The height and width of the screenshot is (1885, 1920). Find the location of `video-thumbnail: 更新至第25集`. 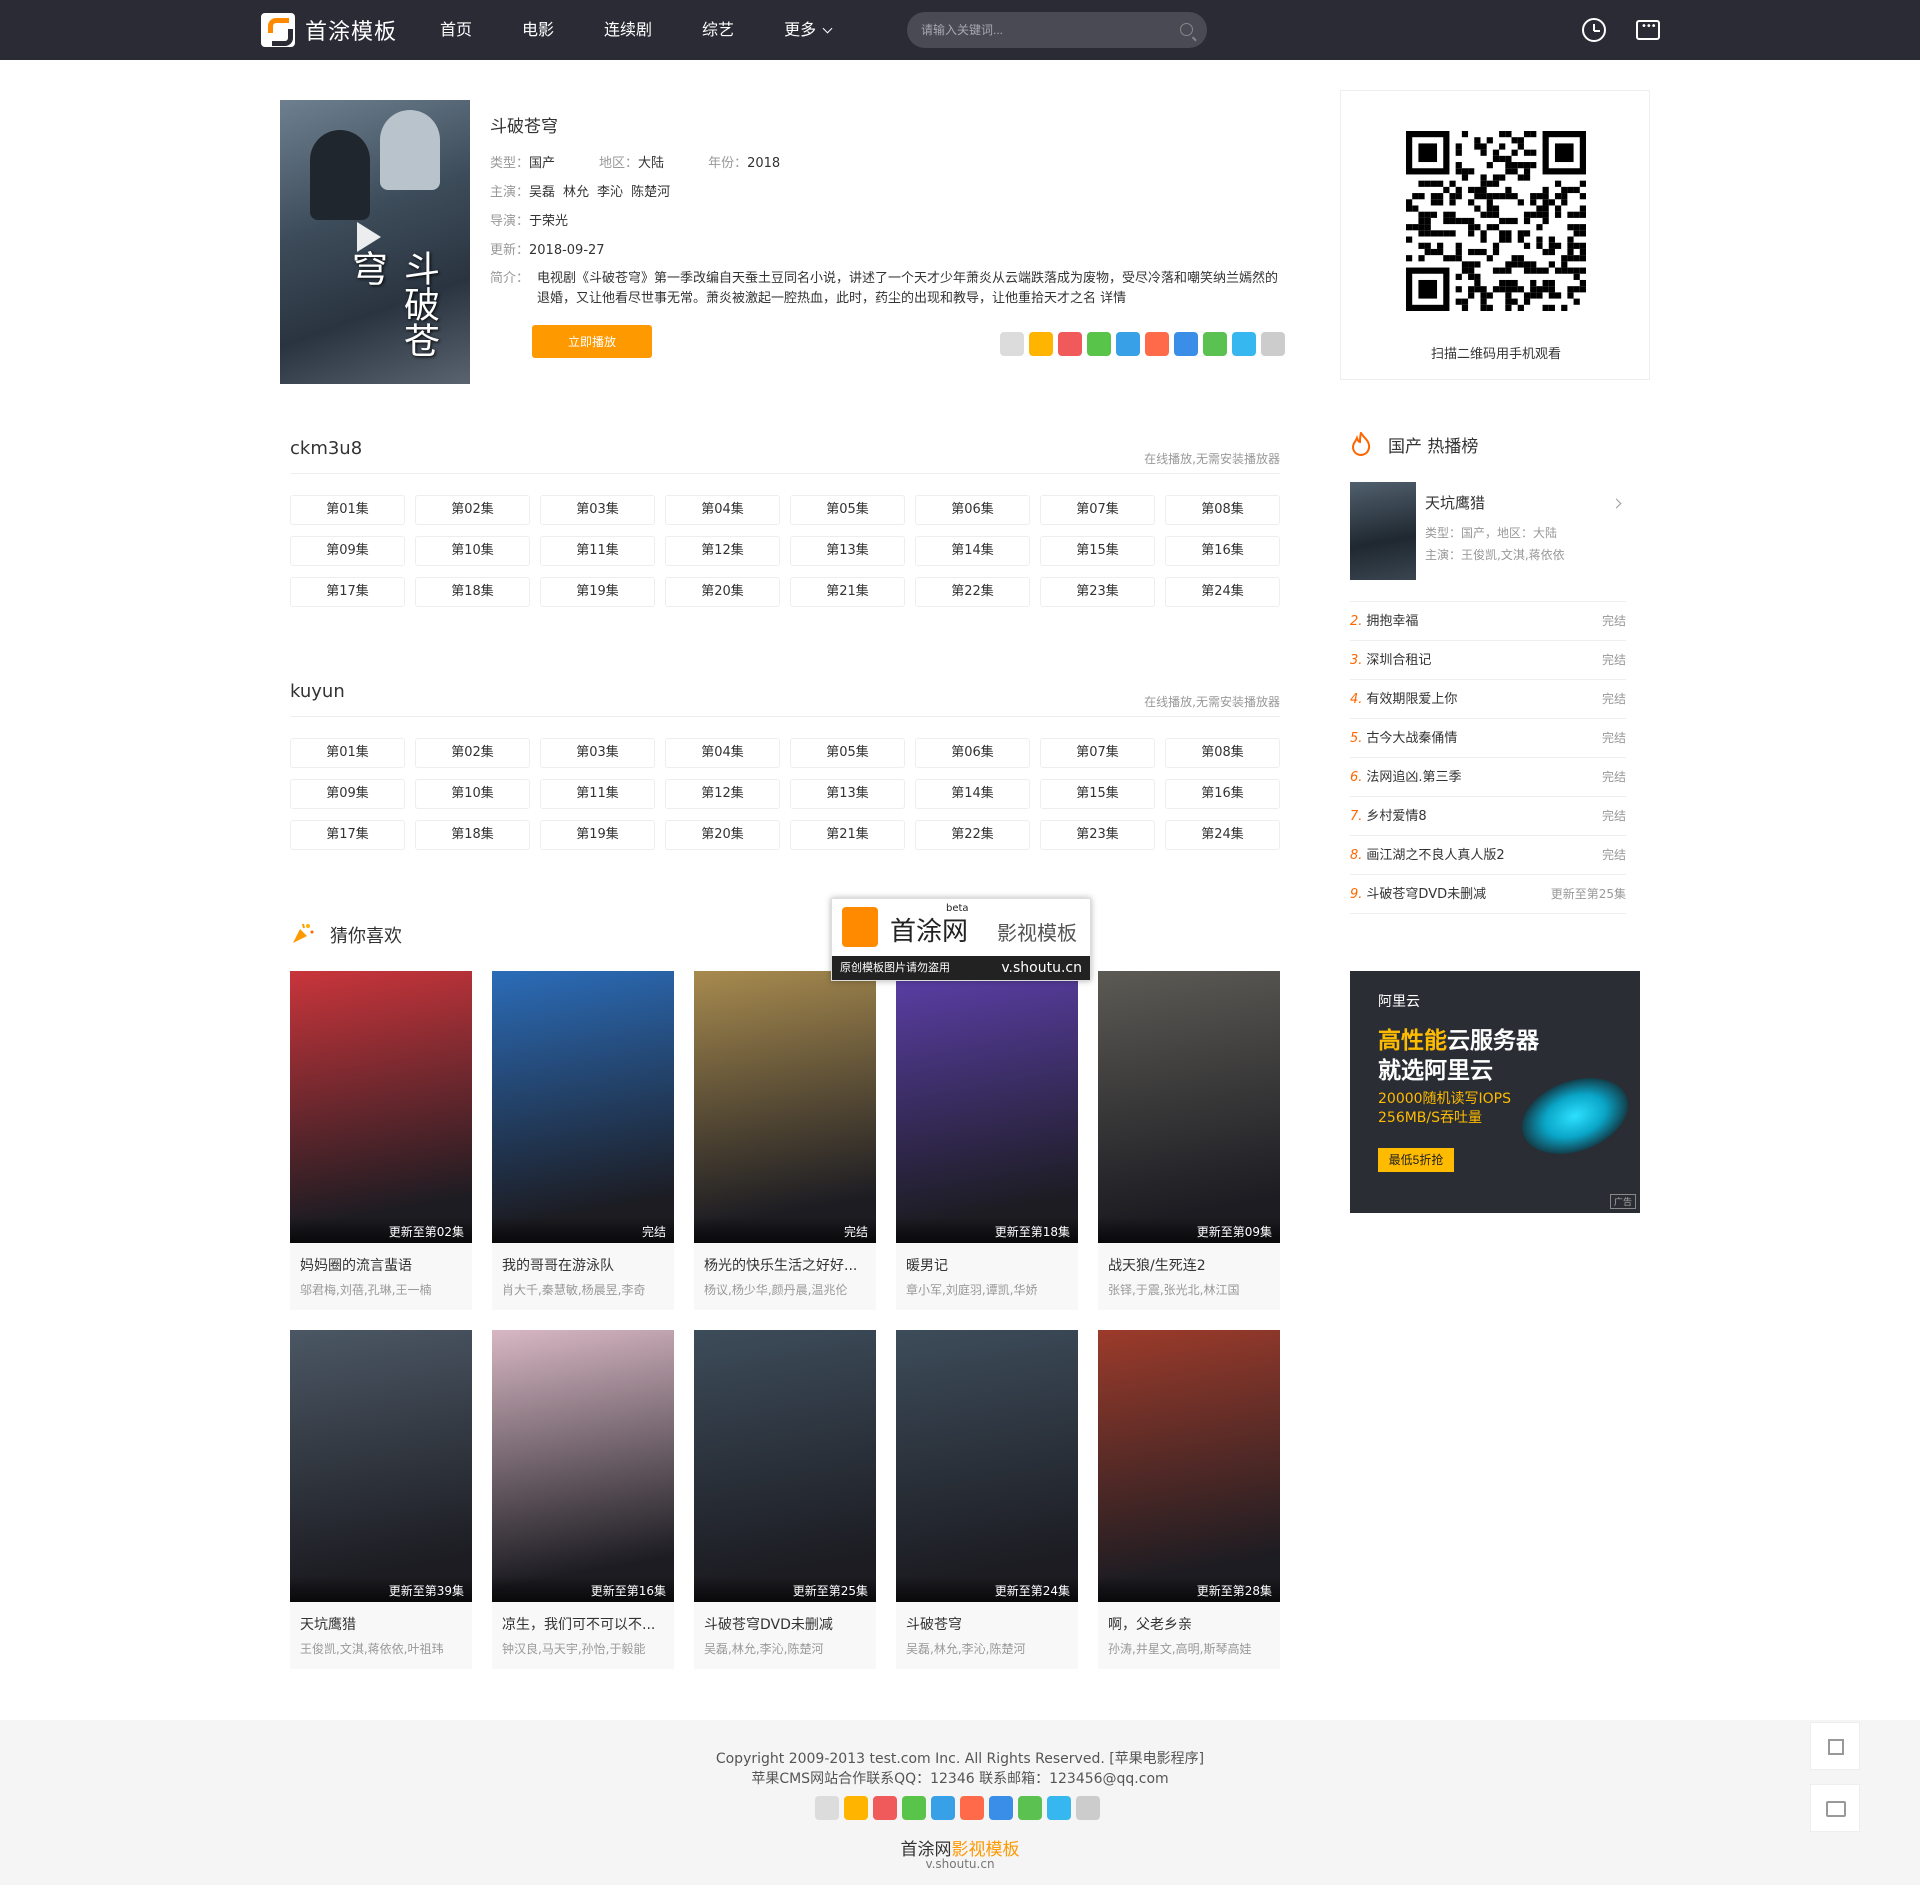

video-thumbnail: 更新至第25集 is located at coordinates (785, 1466).